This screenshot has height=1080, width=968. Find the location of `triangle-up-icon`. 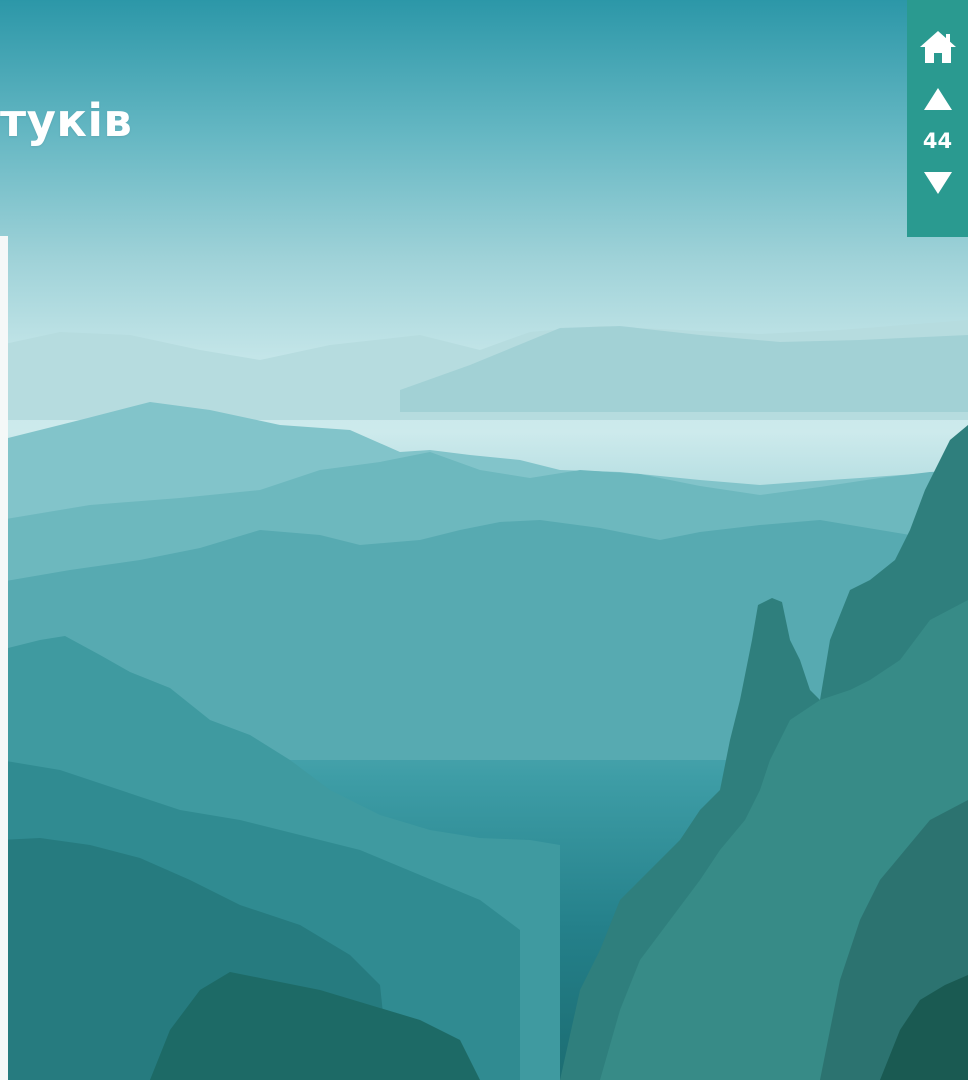

triangle-up-icon is located at coordinates (937, 99).